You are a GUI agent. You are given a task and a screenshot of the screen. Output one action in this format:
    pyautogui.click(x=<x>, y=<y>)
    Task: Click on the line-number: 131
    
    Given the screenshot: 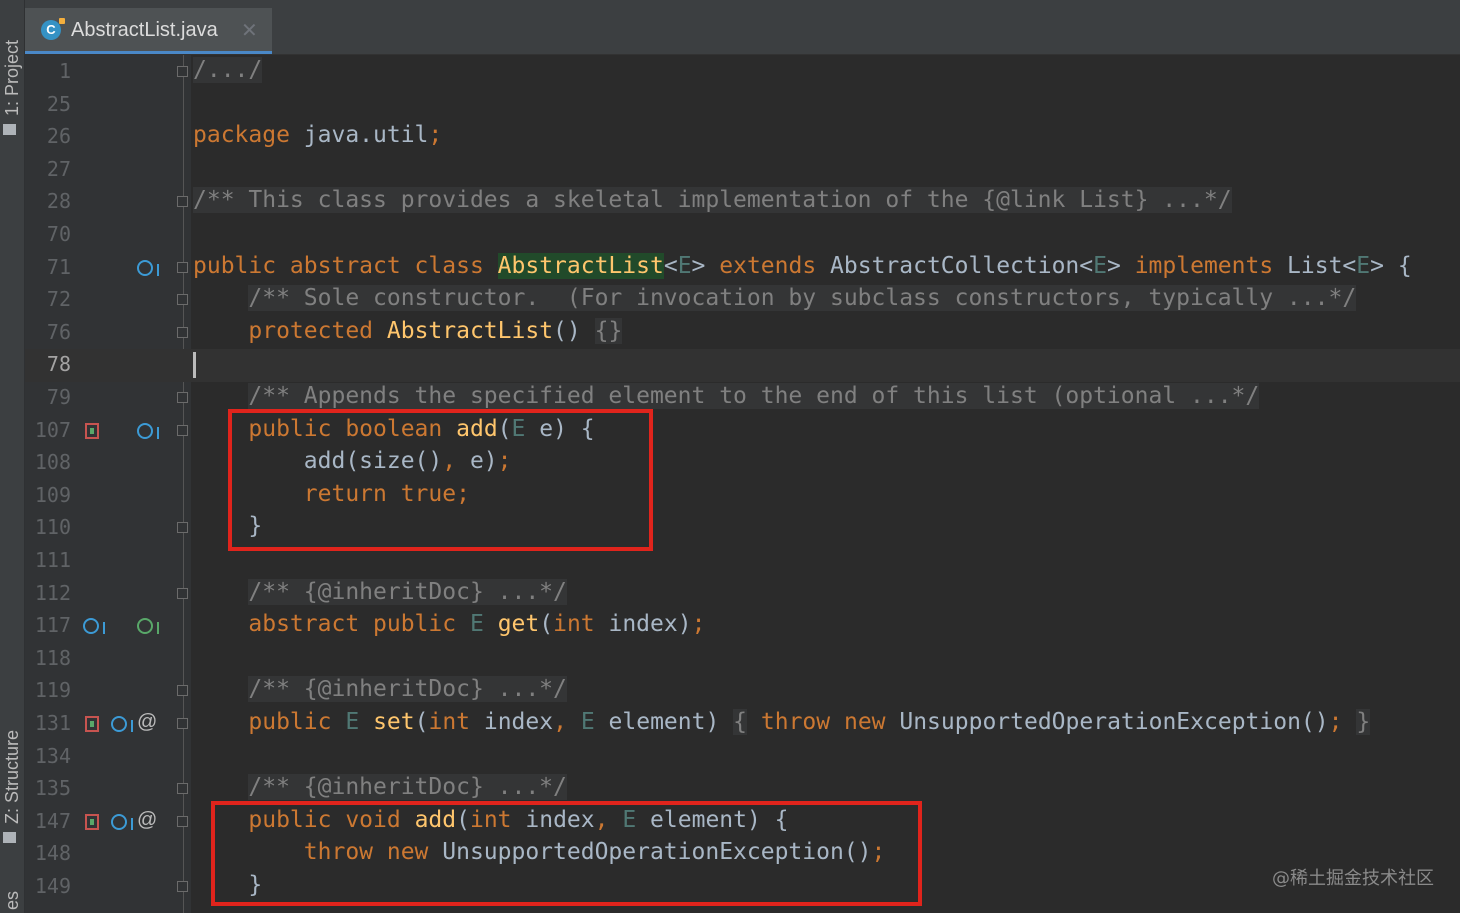 What is the action you would take?
    pyautogui.click(x=48, y=723)
    